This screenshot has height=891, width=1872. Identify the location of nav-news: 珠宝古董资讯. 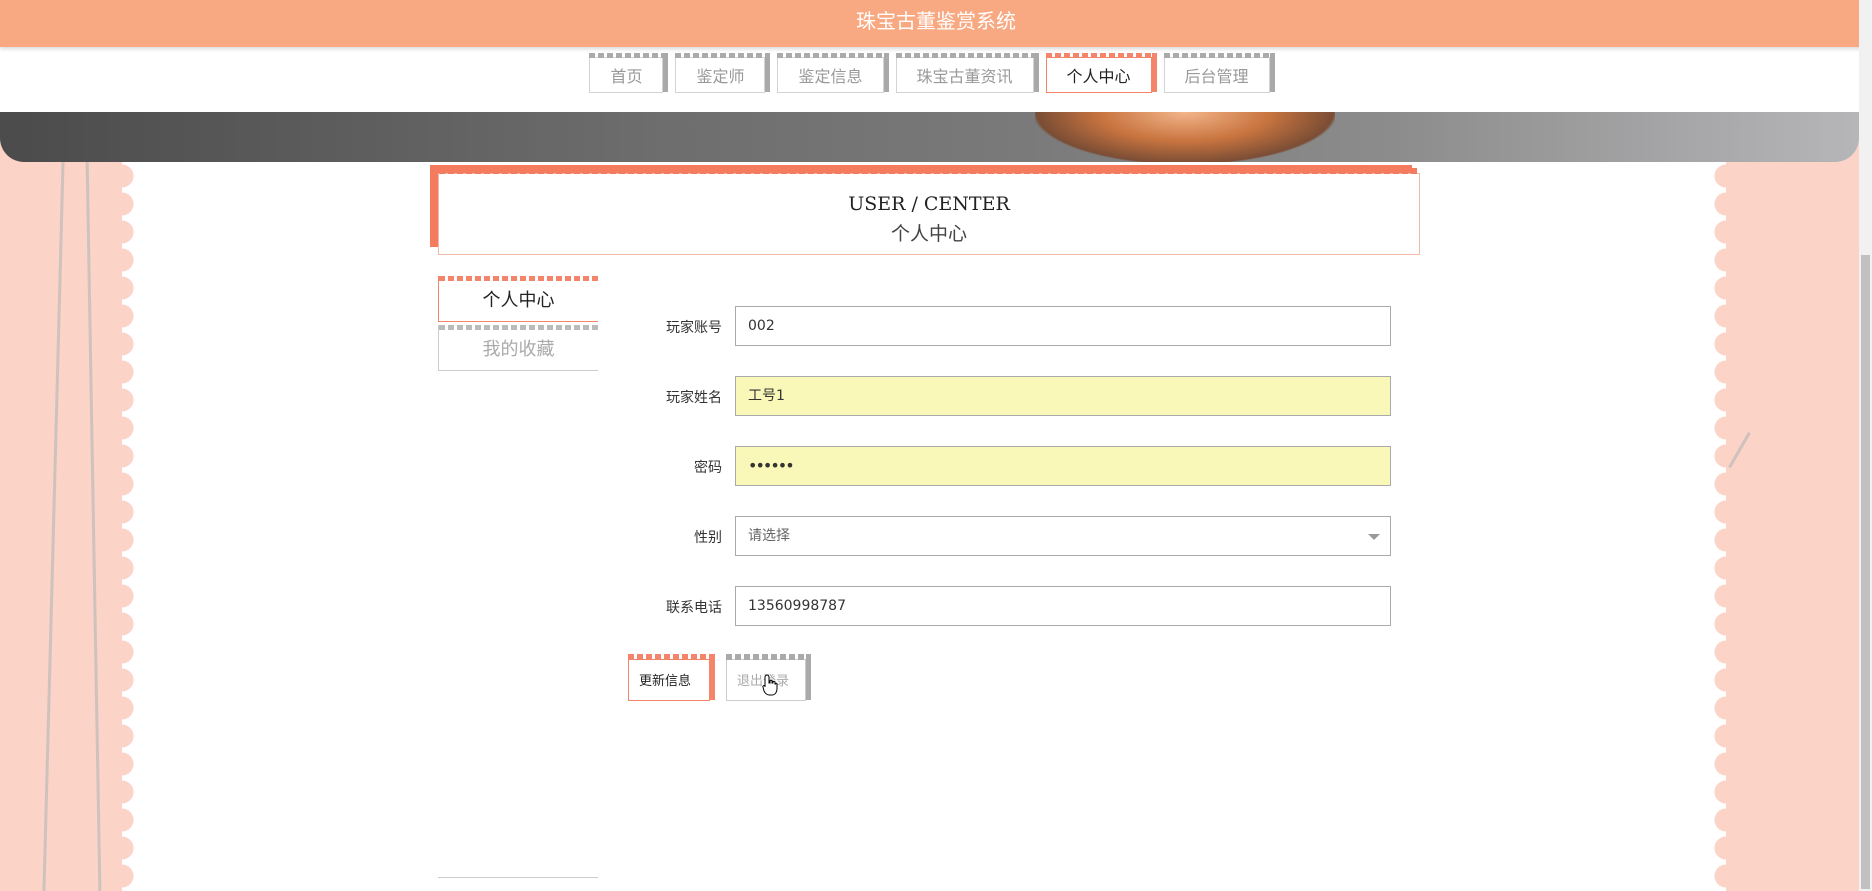
(967, 73).